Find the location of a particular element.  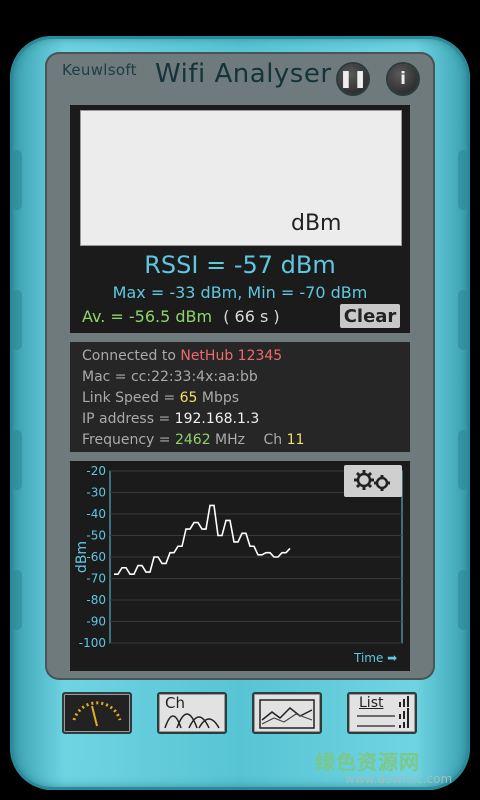

frequency-line: Frequency = 2462 MHz Ch 11 is located at coordinates (193, 440).